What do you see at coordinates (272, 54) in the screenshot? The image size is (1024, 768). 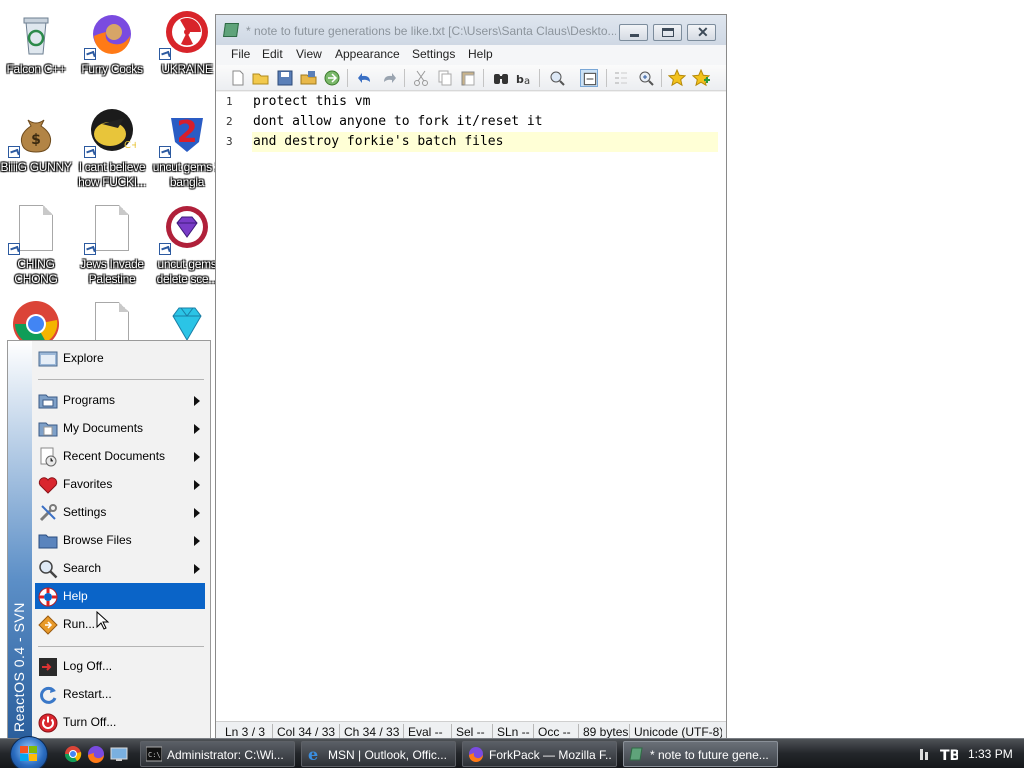 I see `menu-edit: Edit` at bounding box center [272, 54].